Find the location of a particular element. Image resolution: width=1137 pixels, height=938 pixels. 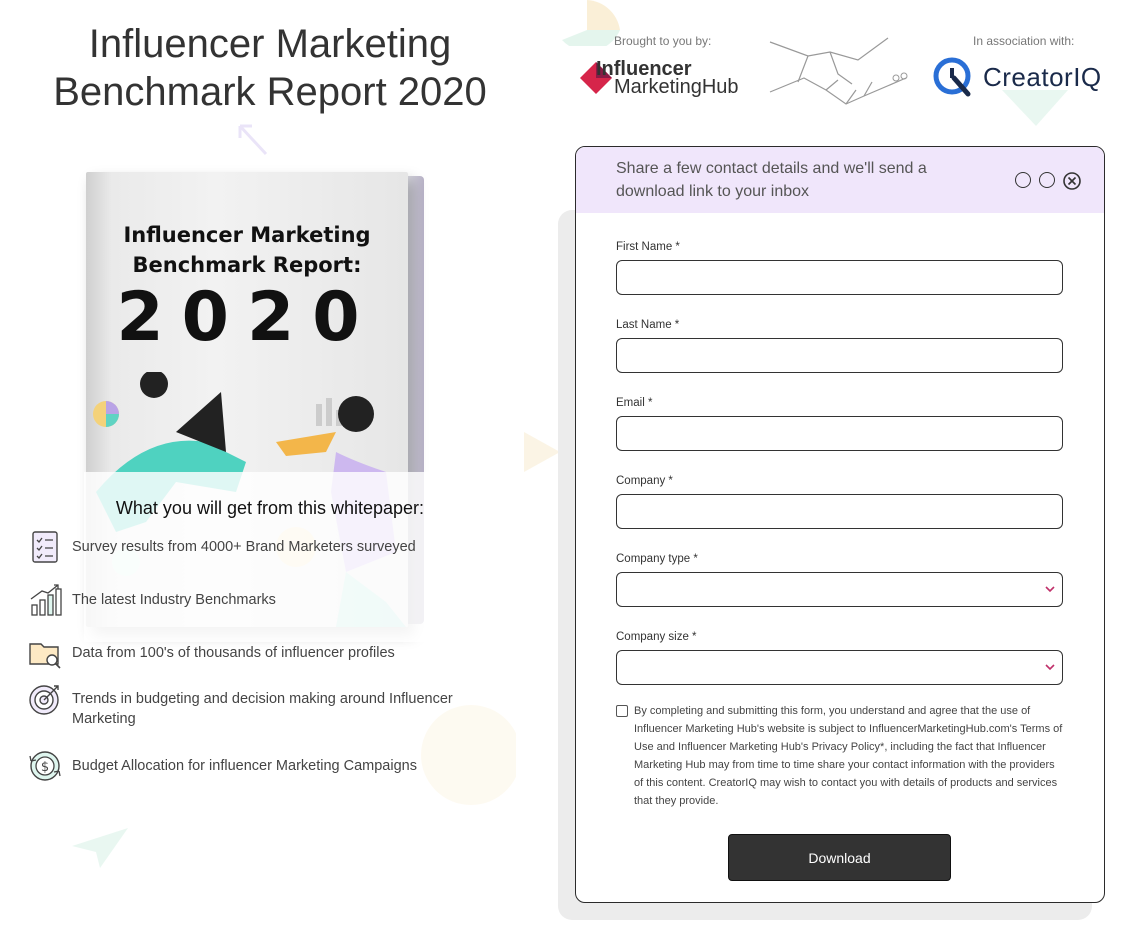

in-association-label: In association with: is located at coordinates (1024, 41).